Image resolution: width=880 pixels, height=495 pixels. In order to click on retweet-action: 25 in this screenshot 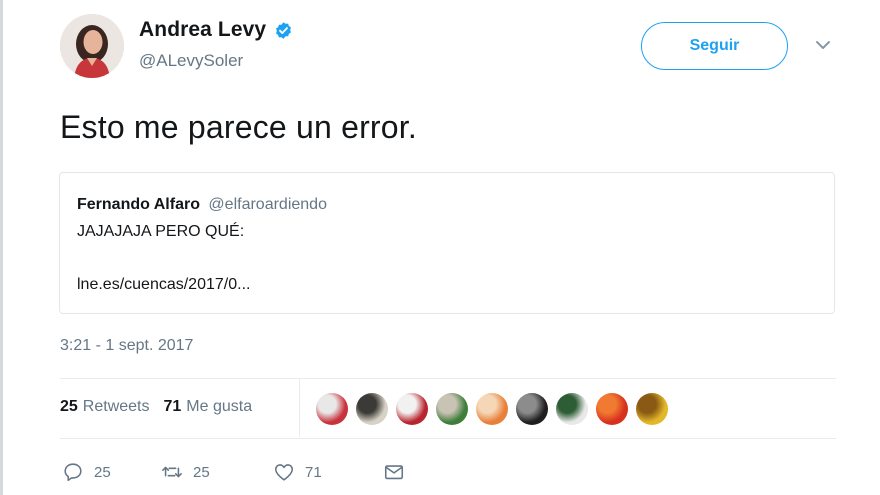, I will do `click(217, 472)`.